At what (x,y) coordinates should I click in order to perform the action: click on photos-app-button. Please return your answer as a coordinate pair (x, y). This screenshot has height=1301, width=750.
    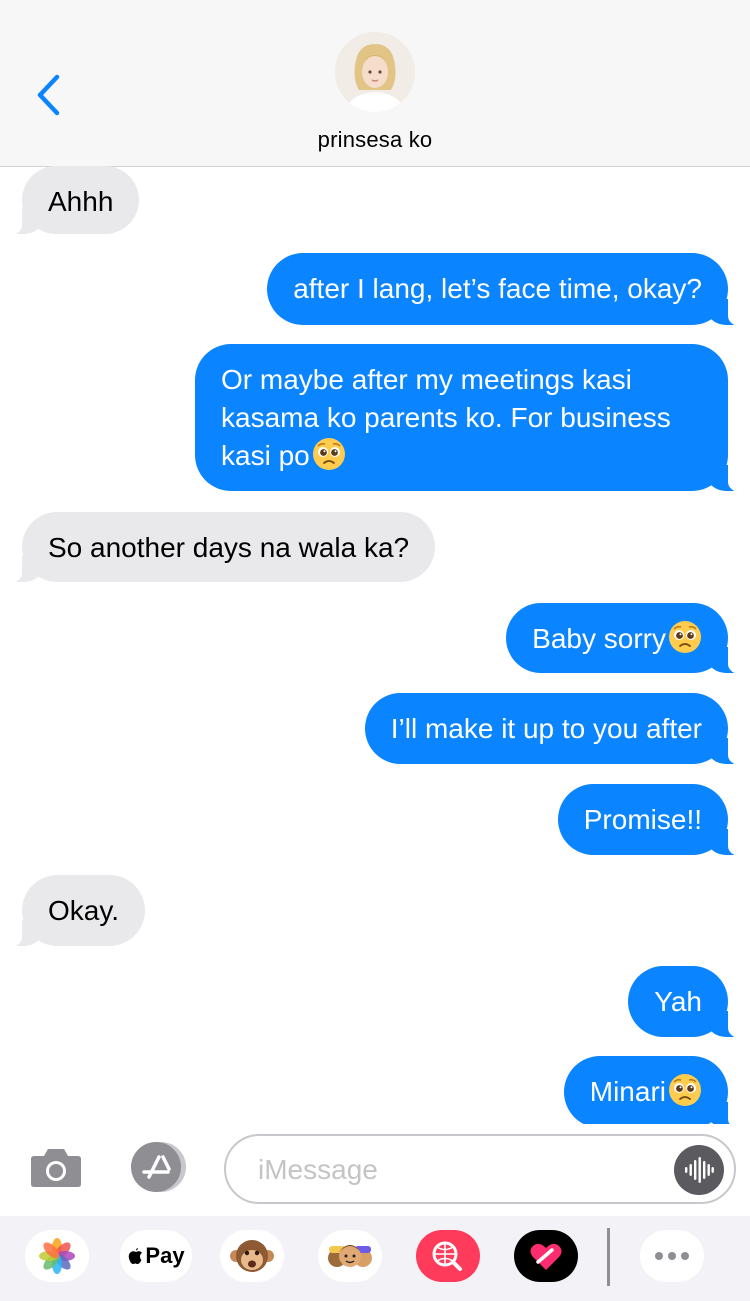
    Looking at the image, I should click on (57, 1256).